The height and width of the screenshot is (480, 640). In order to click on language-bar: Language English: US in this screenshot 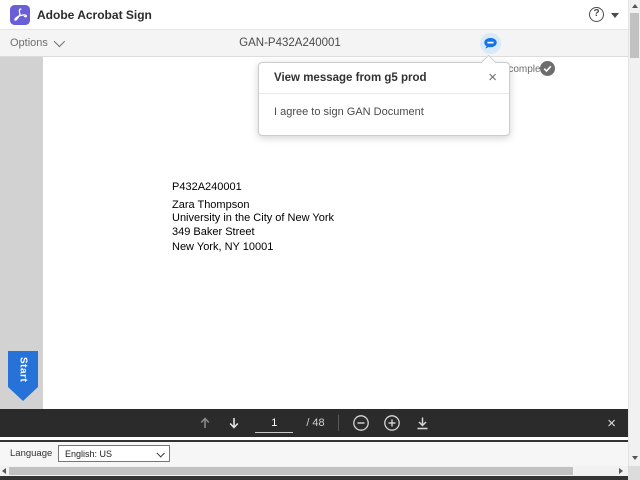, I will do `click(314, 454)`.